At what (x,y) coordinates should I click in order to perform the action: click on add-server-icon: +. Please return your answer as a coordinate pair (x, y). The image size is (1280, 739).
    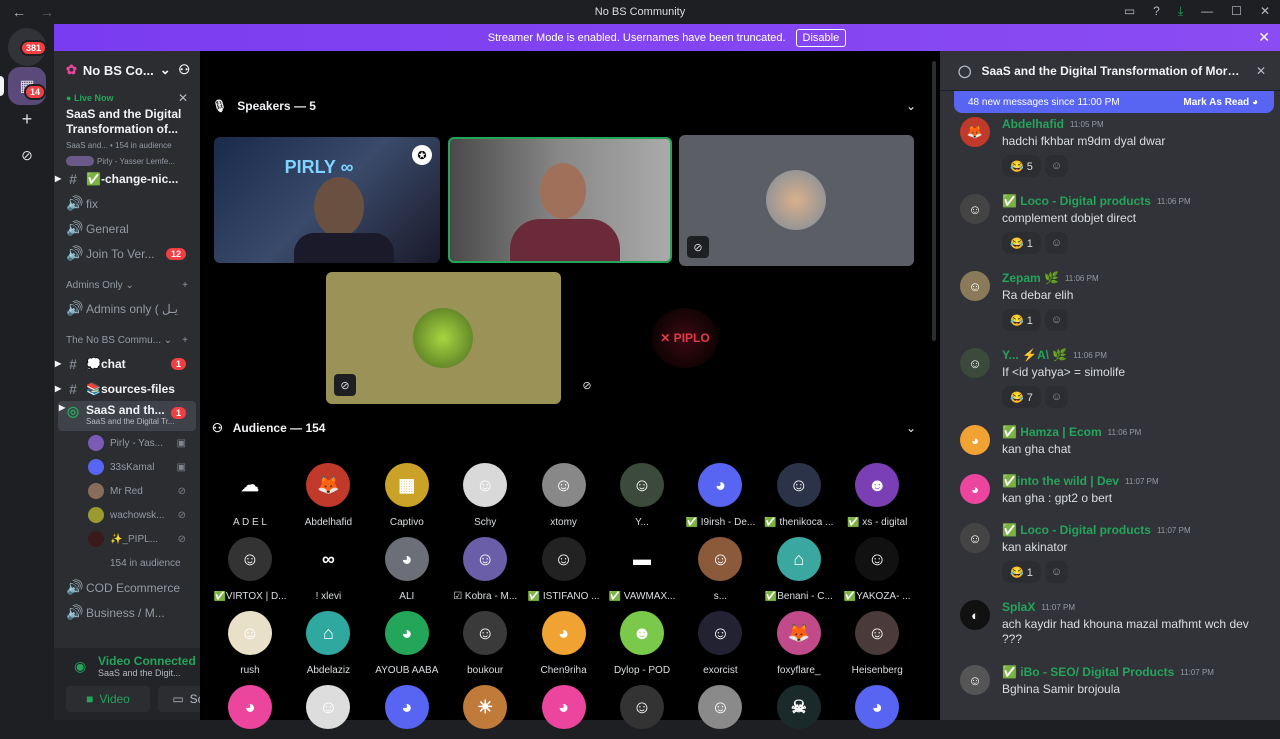
    Looking at the image, I should click on (27, 119).